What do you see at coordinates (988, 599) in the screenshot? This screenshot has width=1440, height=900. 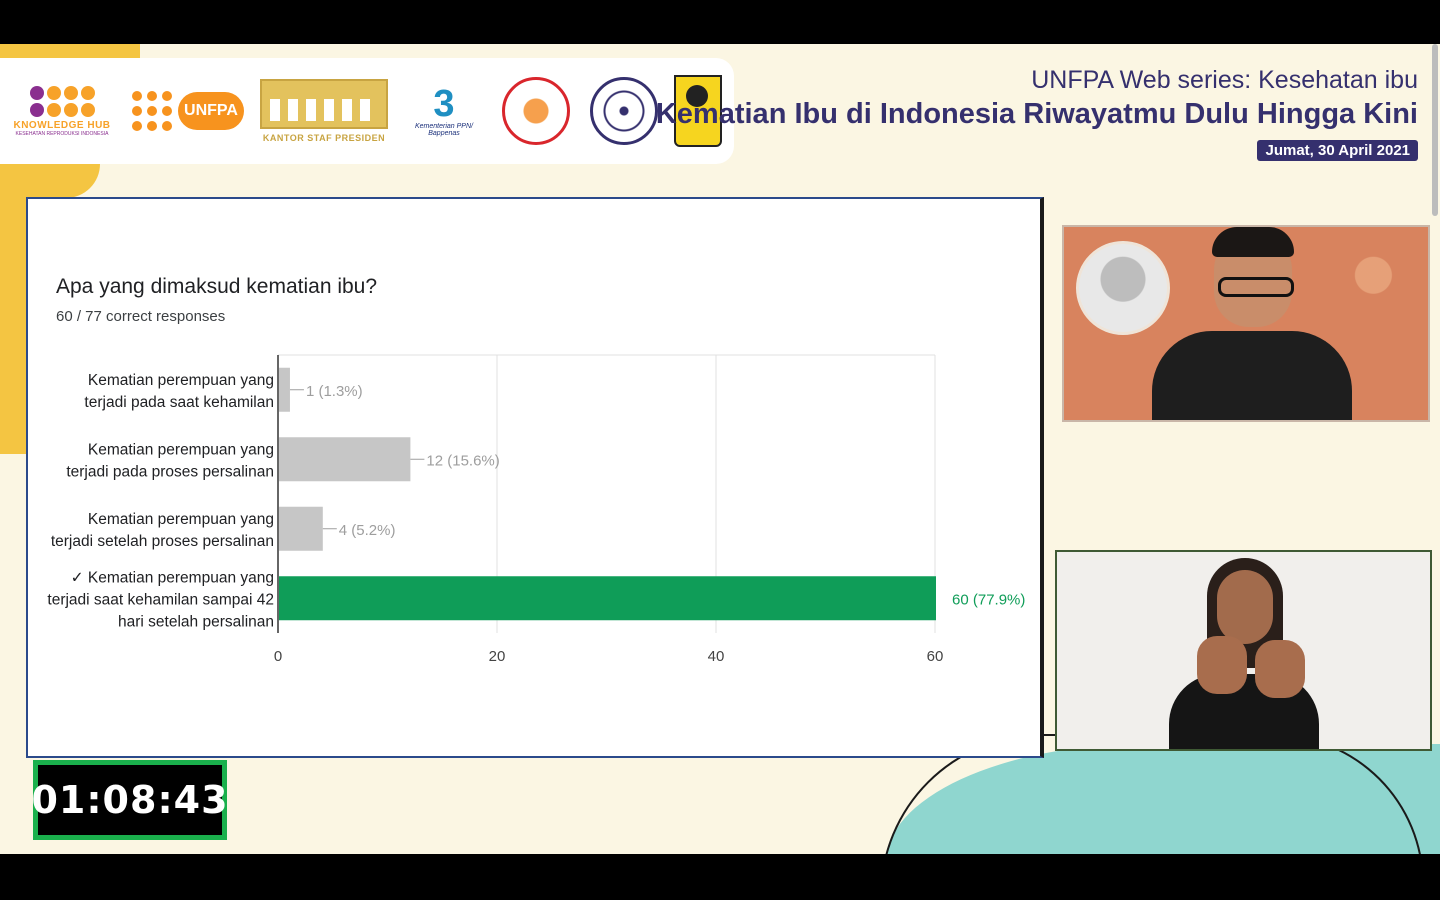 I see `value-label: 60 (77.9%)` at bounding box center [988, 599].